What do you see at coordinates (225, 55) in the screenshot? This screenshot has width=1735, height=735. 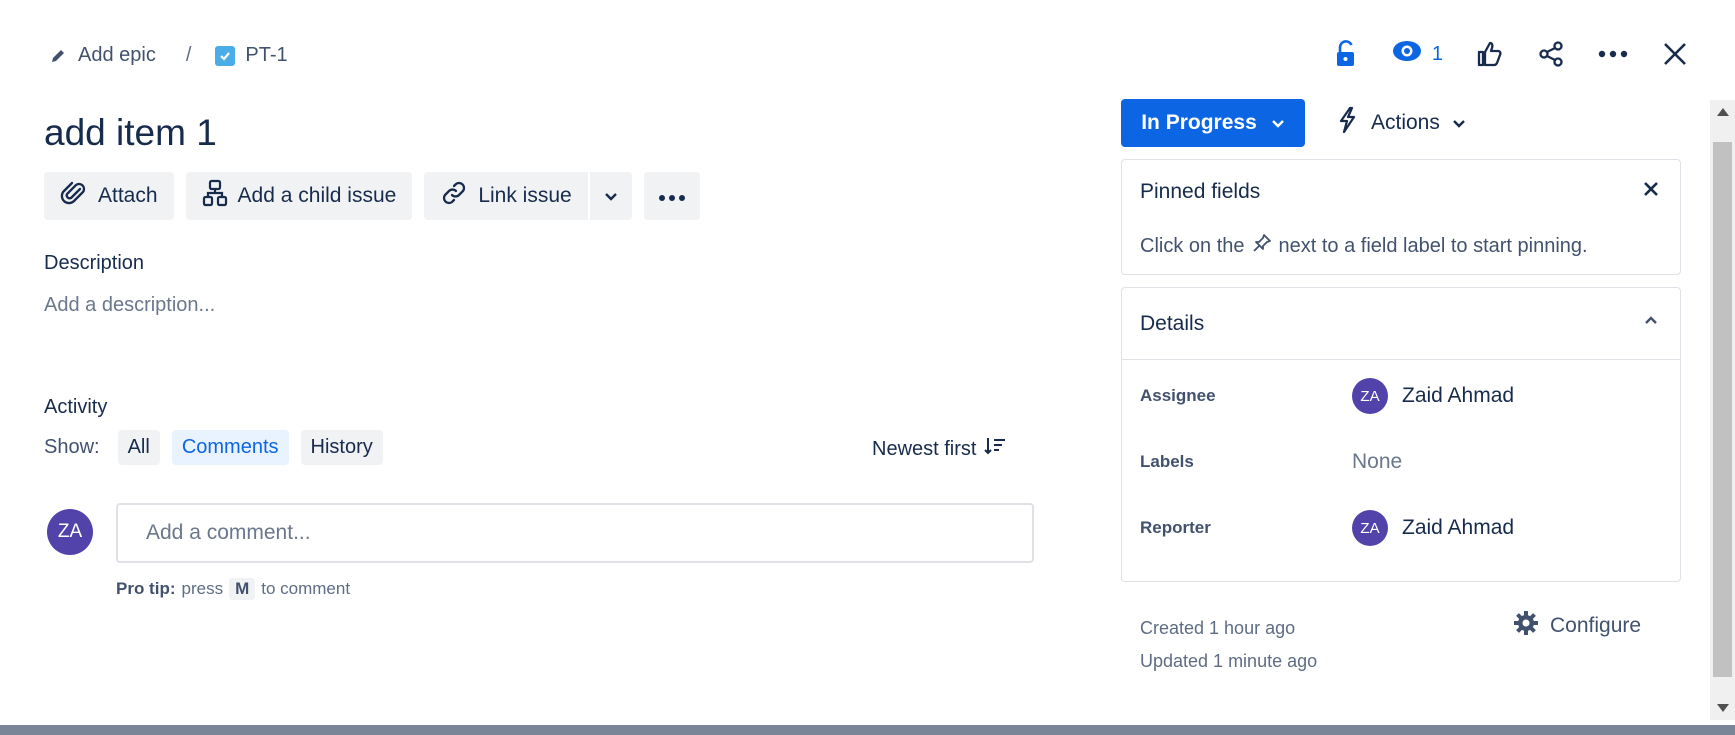 I see `task-checkbox-icon` at bounding box center [225, 55].